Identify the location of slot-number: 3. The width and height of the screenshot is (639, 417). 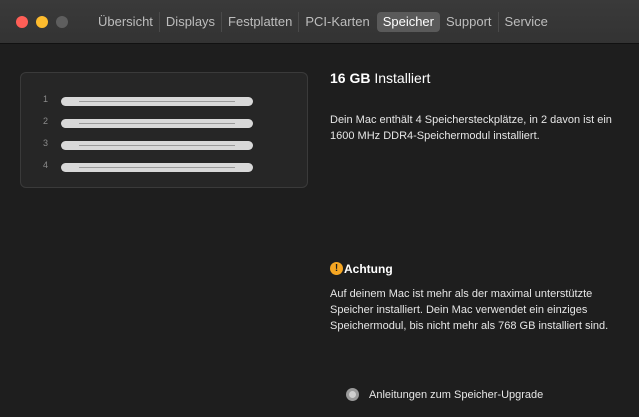
(46, 143).